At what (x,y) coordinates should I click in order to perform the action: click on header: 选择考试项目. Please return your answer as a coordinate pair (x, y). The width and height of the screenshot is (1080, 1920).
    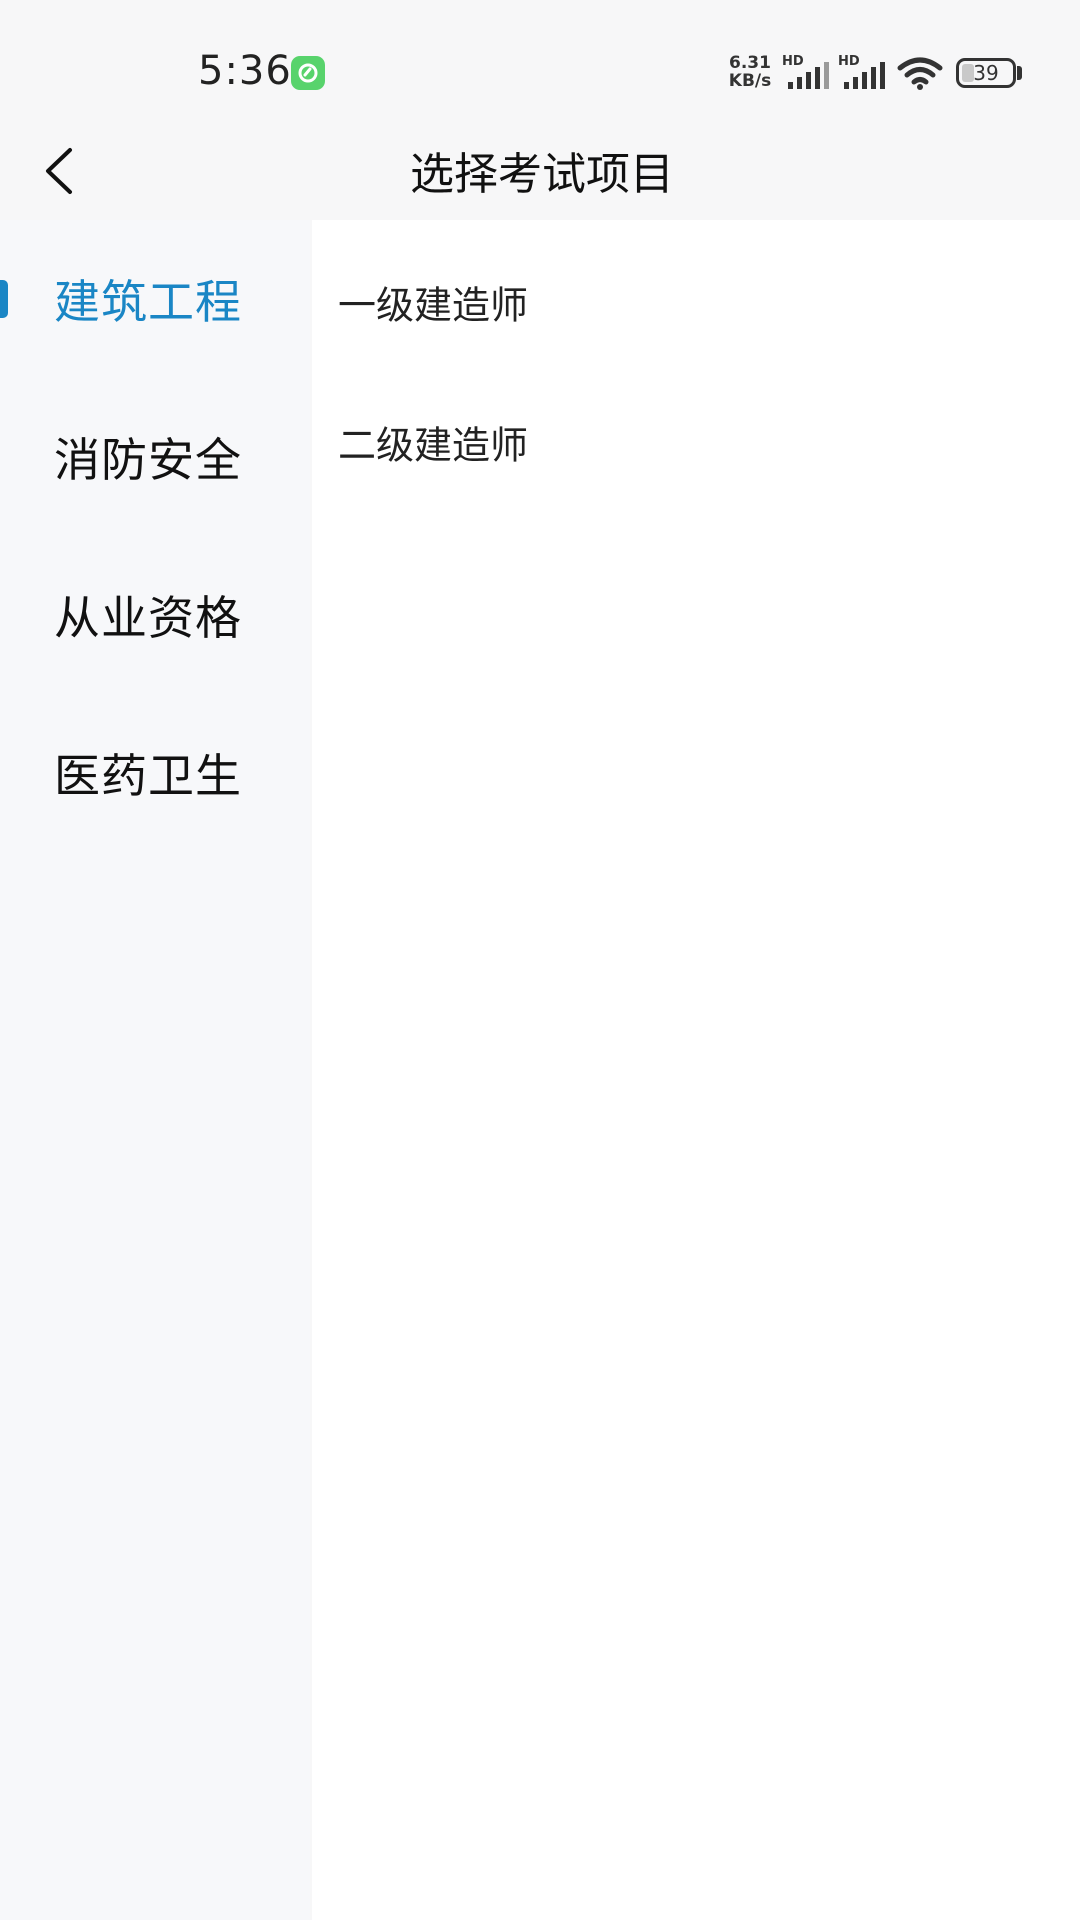
    Looking at the image, I should click on (540, 170).